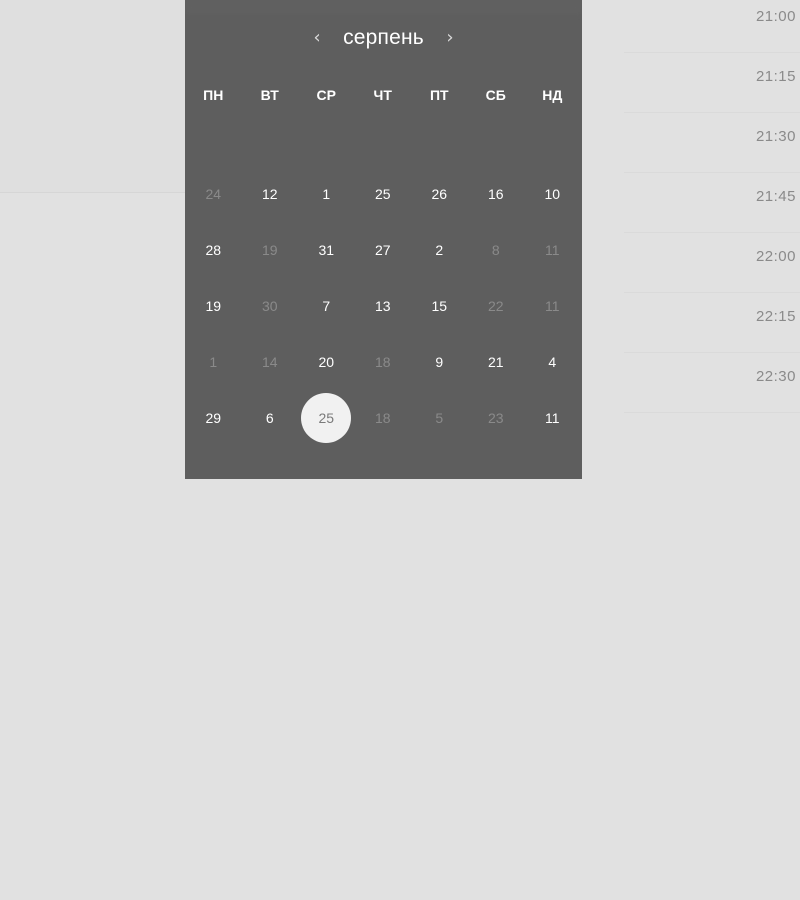 This screenshot has width=800, height=900. I want to click on day-cell: 9, so click(439, 362).